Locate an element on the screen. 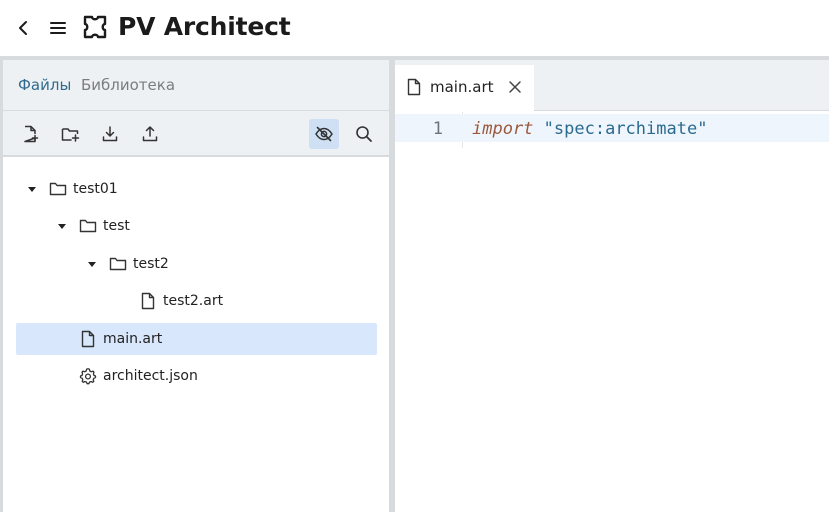 This screenshot has width=829, height=512. line-number: 1 is located at coordinates (437, 129).